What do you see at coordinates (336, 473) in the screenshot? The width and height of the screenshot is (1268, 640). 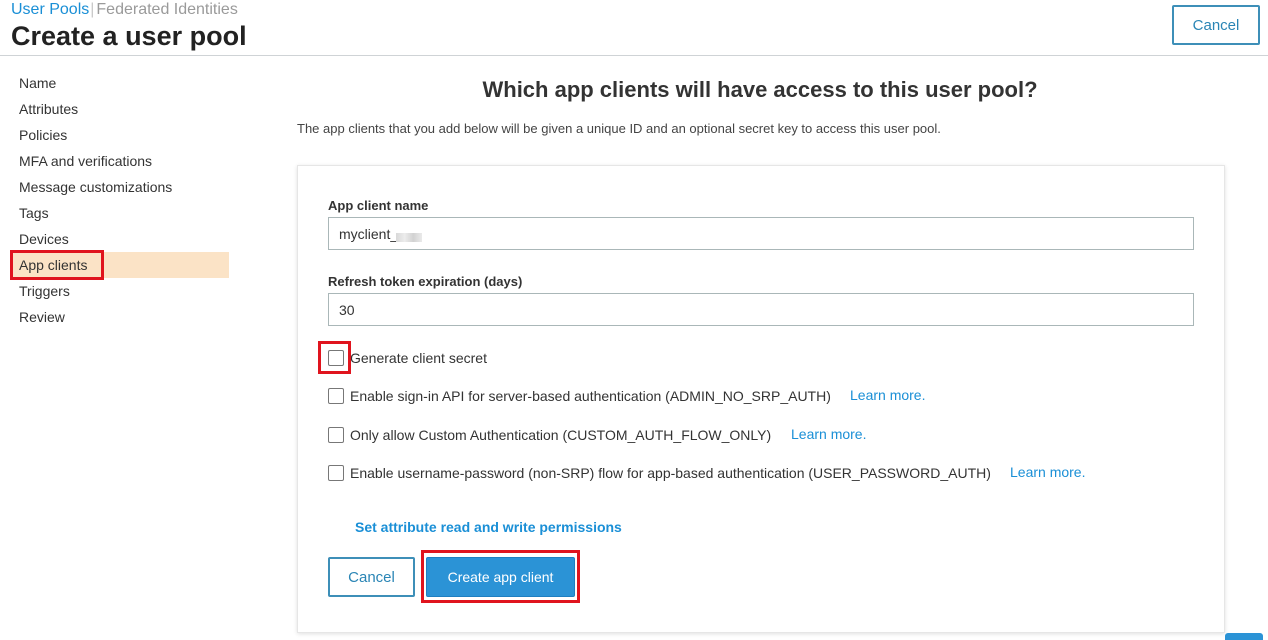 I see `user-password-auth-checkbox` at bounding box center [336, 473].